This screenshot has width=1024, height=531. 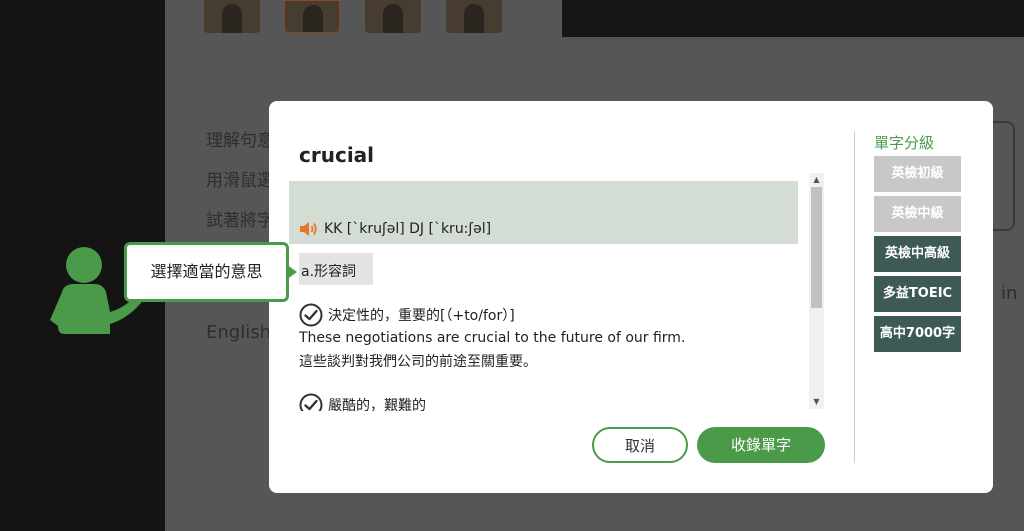 What do you see at coordinates (206, 272) in the screenshot?
I see `tip-speech-bubble: 選擇適當的意思` at bounding box center [206, 272].